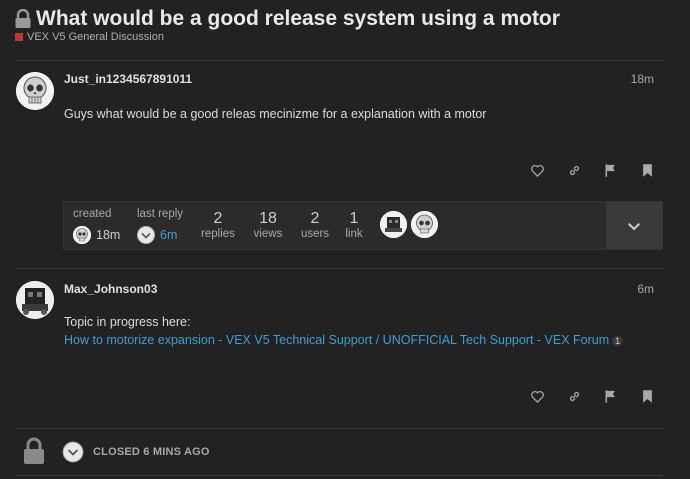 This screenshot has width=690, height=479. Describe the element at coordinates (128, 79) in the screenshot. I see `post-username: Just_in1234567891011` at that location.